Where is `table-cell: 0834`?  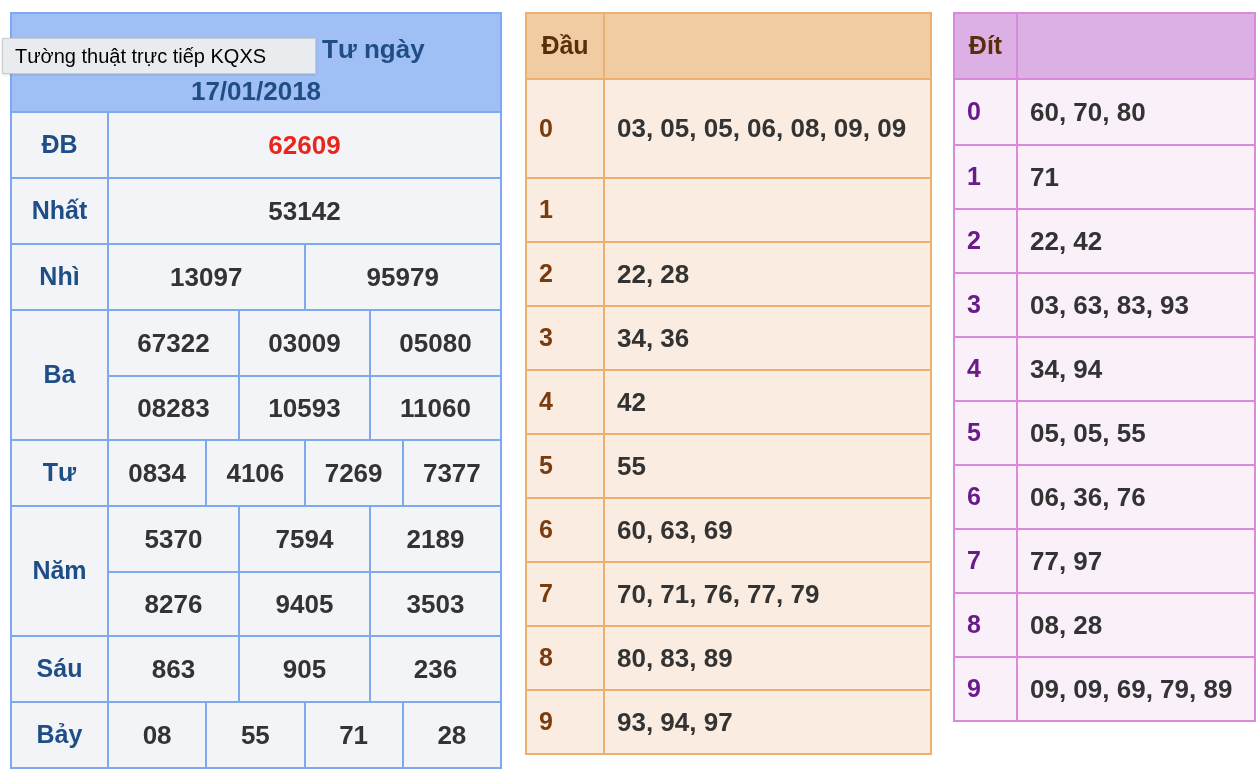
table-cell: 0834 is located at coordinates (157, 473).